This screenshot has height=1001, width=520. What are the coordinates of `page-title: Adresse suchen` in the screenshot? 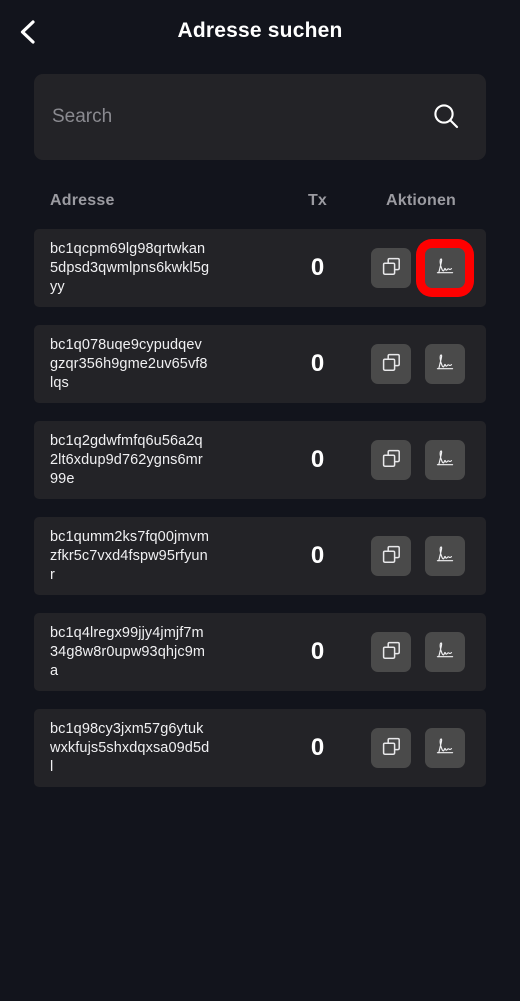 It's located at (260, 30).